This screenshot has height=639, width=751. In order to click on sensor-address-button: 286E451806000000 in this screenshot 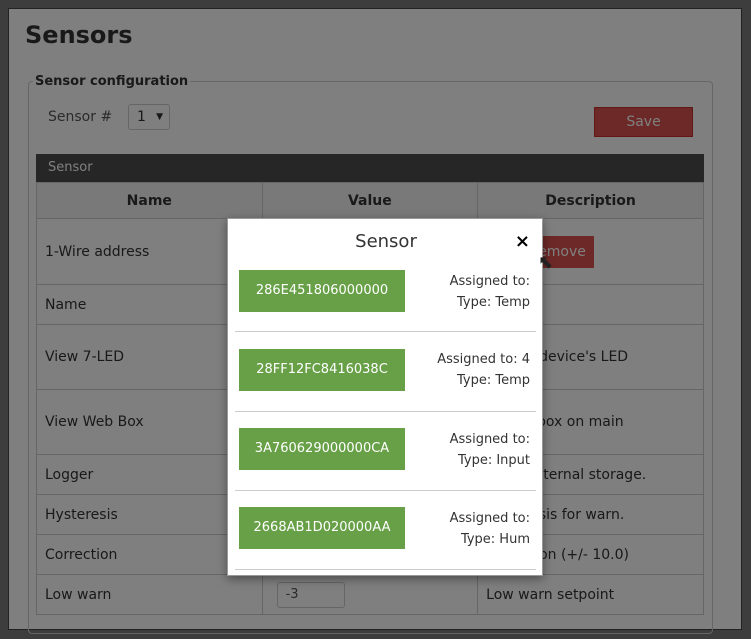, I will do `click(322, 291)`.